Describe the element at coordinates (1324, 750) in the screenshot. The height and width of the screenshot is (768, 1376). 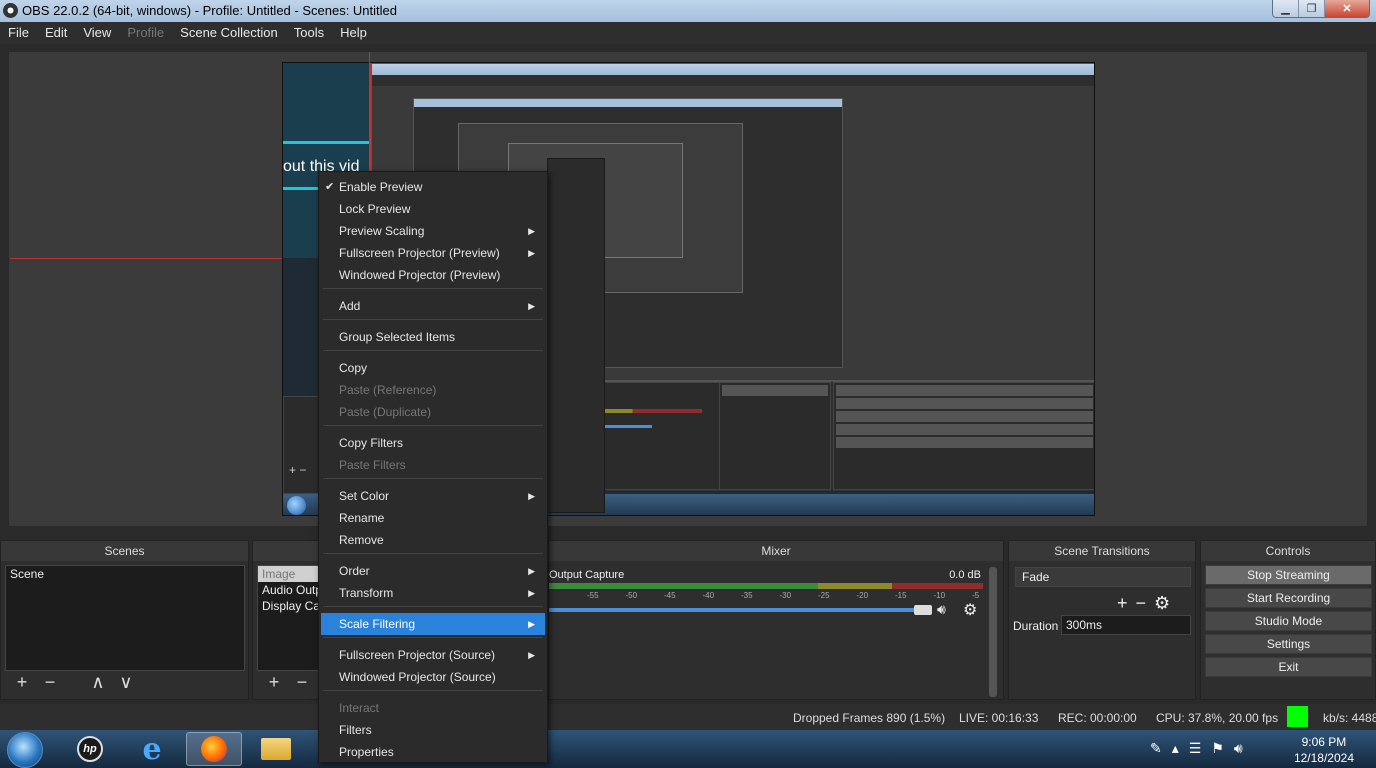
I see `system-clock: 9:06 PM 12/18/2024` at that location.